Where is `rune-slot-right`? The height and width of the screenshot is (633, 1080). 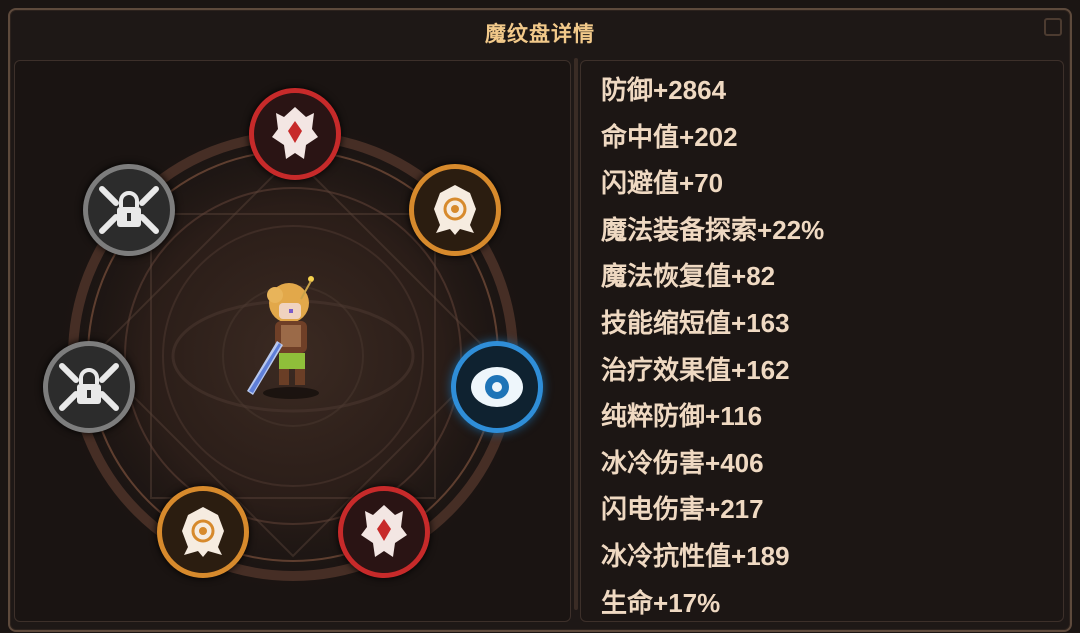 rune-slot-right is located at coordinates (497, 387).